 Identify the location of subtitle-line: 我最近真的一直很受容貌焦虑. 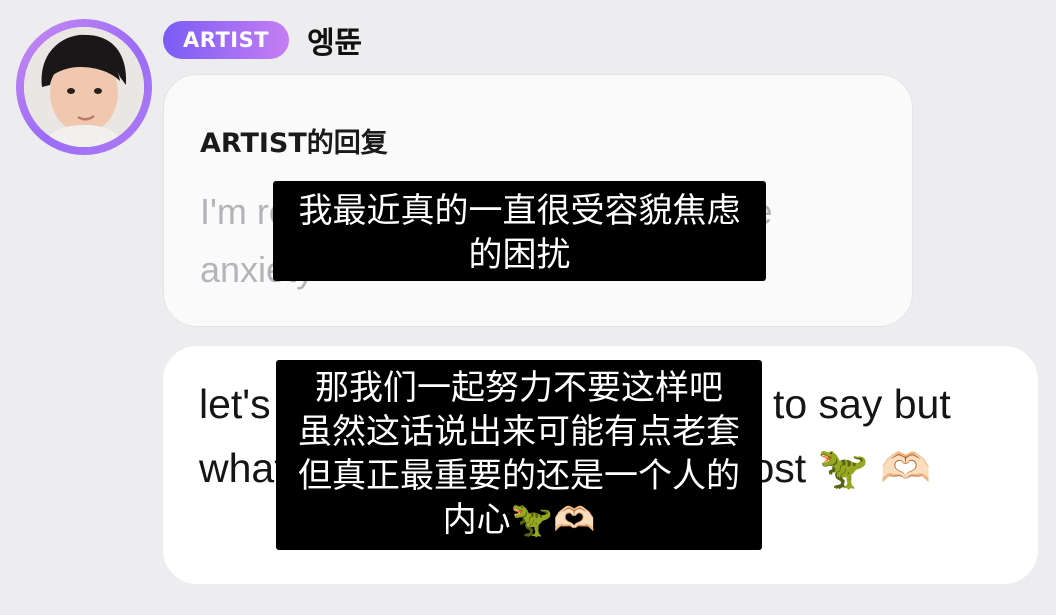
(519, 211).